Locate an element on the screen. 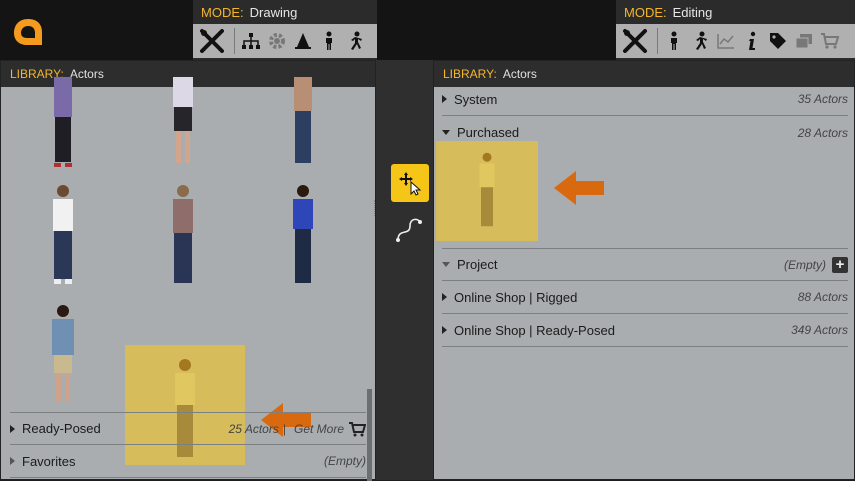 Image resolution: width=855 pixels, height=481 pixels. info-icon is located at coordinates (752, 41).